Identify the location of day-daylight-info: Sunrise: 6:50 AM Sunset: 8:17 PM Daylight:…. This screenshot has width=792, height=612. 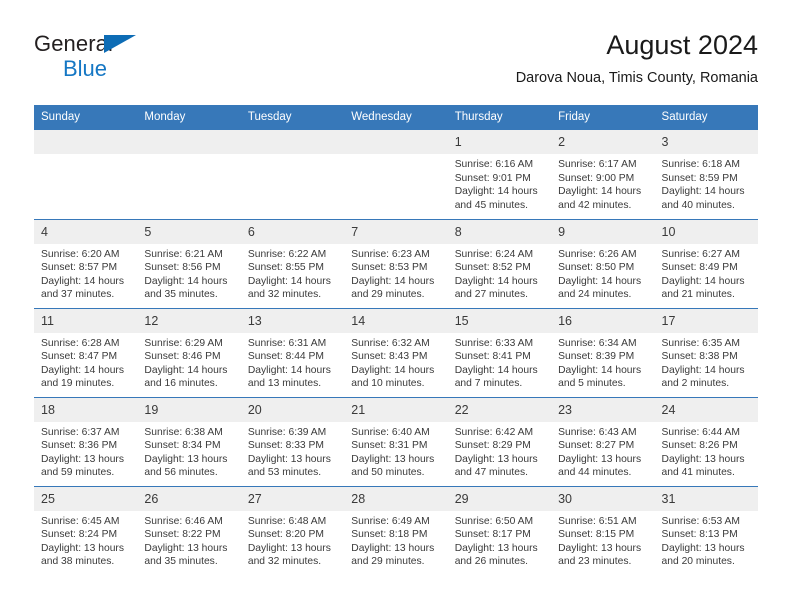
(499, 540).